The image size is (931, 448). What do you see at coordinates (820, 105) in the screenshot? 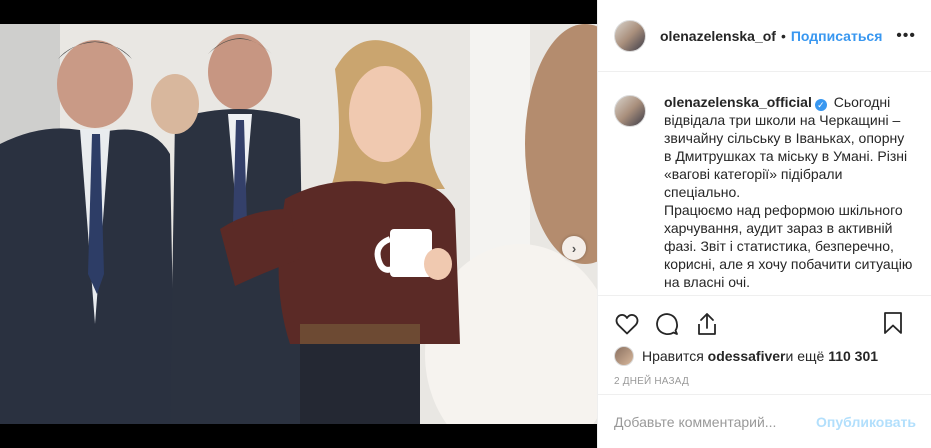
I see `verified-icon: ✓` at bounding box center [820, 105].